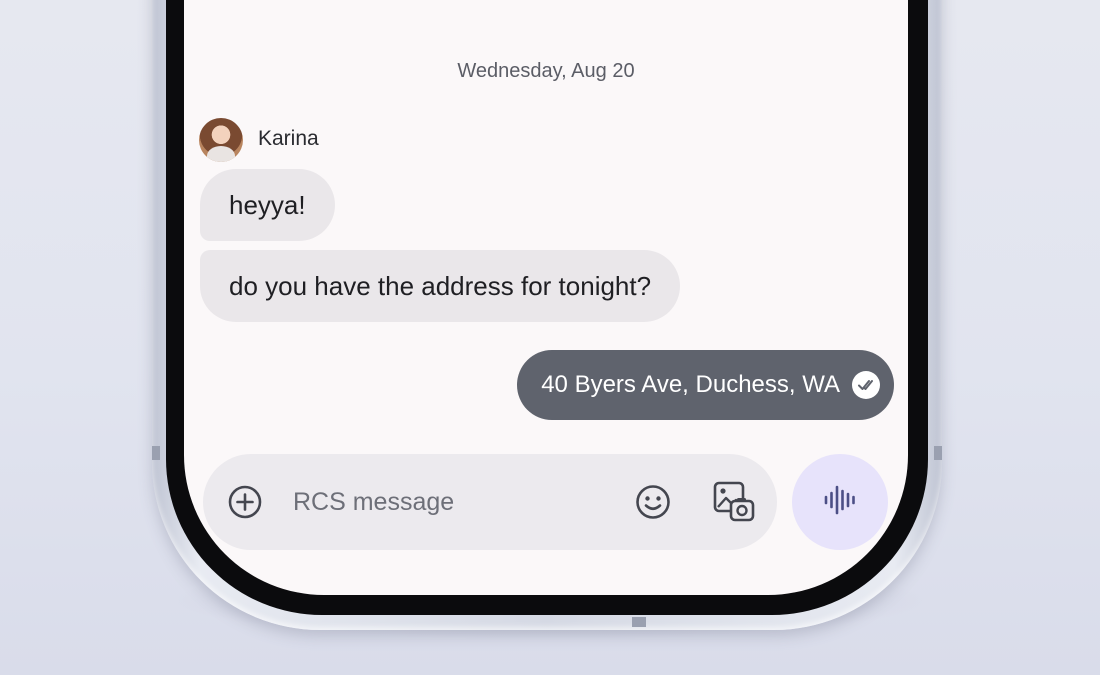 The height and width of the screenshot is (675, 1100). What do you see at coordinates (458, 502) in the screenshot?
I see `message-input` at bounding box center [458, 502].